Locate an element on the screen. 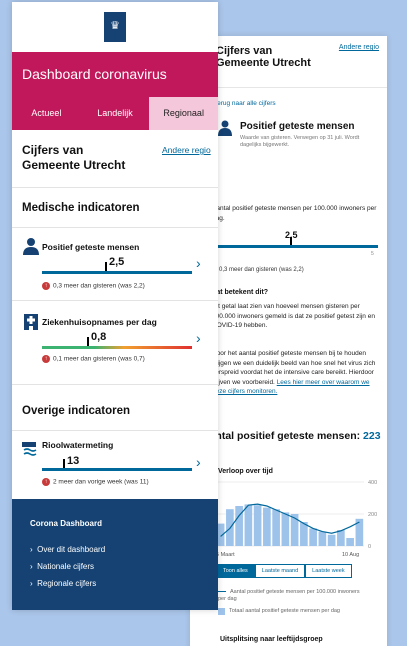 Image resolution: width=407 pixels, height=646 pixels. logo-header: ♛ is located at coordinates (115, 27).